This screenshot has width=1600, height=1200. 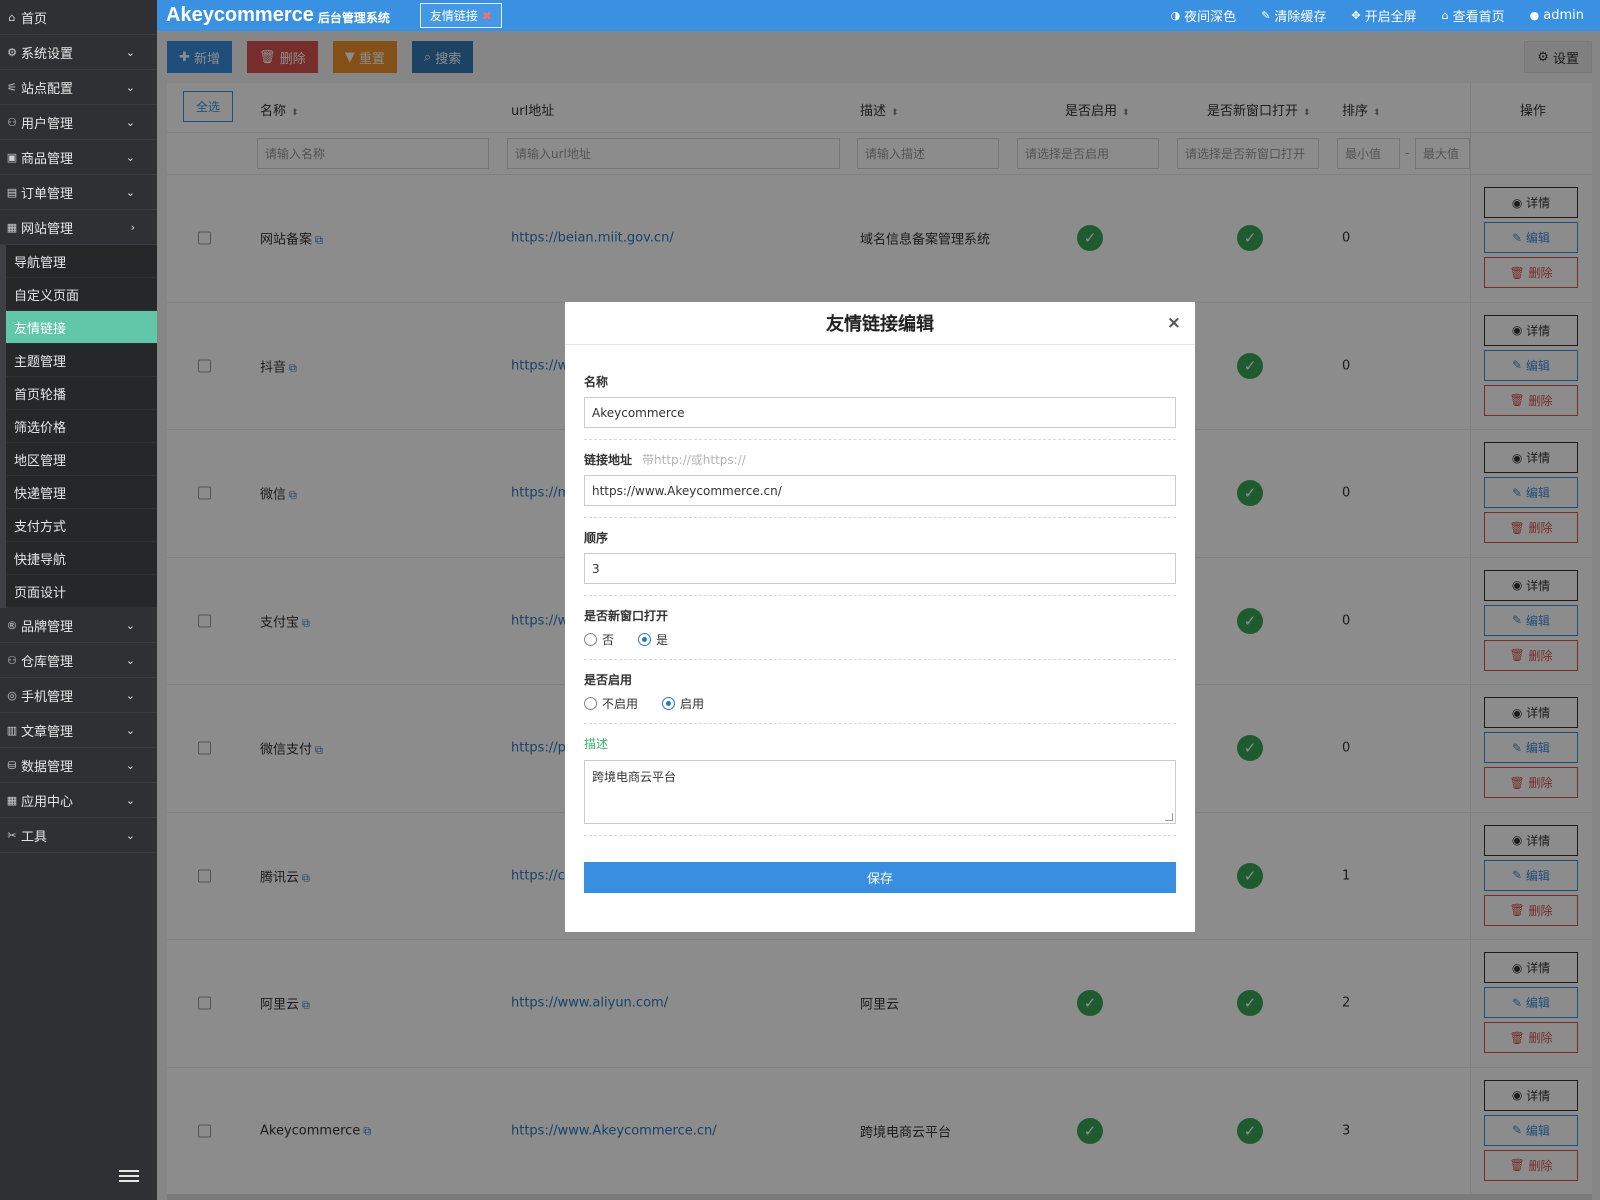 What do you see at coordinates (12, 730) in the screenshot?
I see `menu-icon: ▥` at bounding box center [12, 730].